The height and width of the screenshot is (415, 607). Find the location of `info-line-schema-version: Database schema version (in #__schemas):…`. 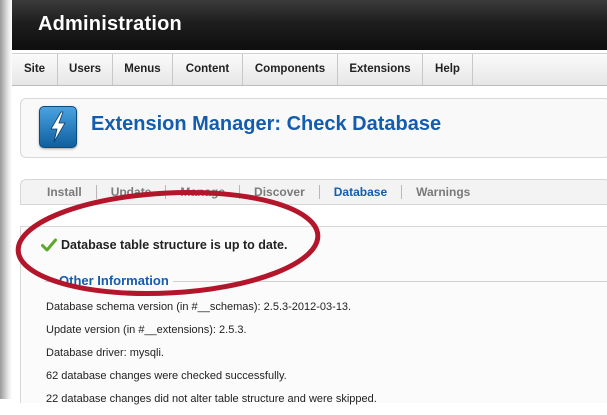

info-line-schema-version: Database schema version (in #__schemas):… is located at coordinates (199, 307).